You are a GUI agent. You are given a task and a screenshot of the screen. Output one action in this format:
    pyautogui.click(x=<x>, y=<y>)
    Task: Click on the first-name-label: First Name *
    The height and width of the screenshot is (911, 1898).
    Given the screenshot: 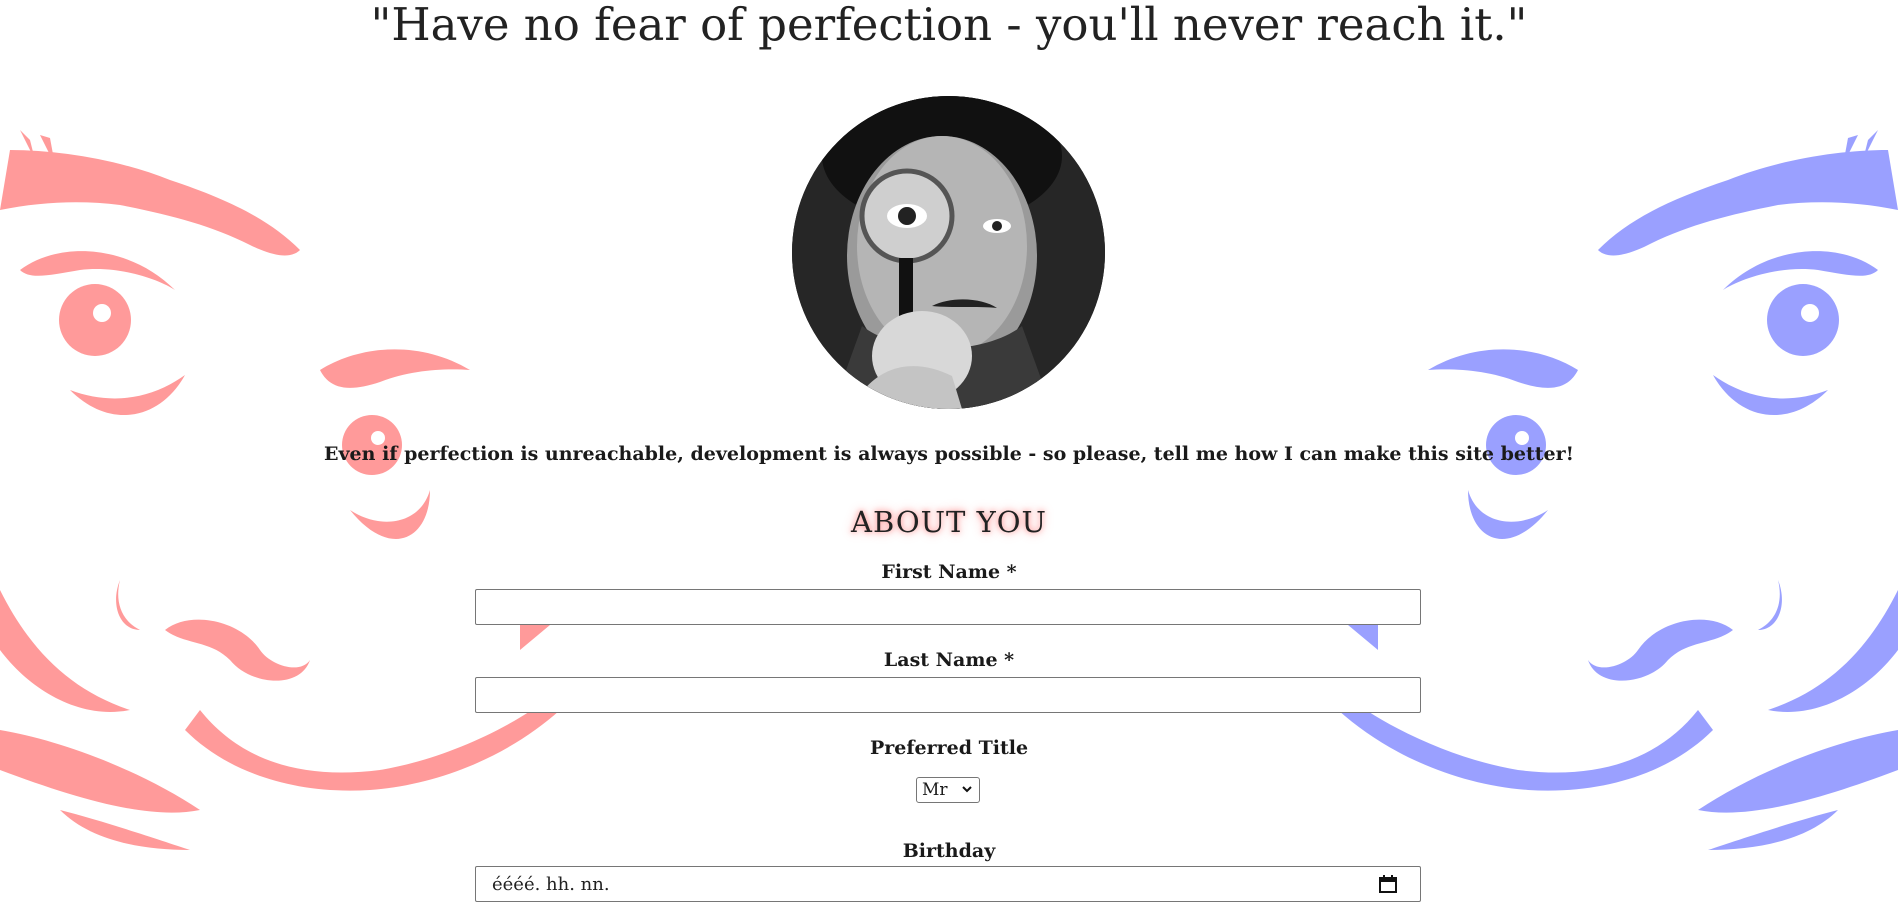 What is the action you would take?
    pyautogui.click(x=949, y=572)
    